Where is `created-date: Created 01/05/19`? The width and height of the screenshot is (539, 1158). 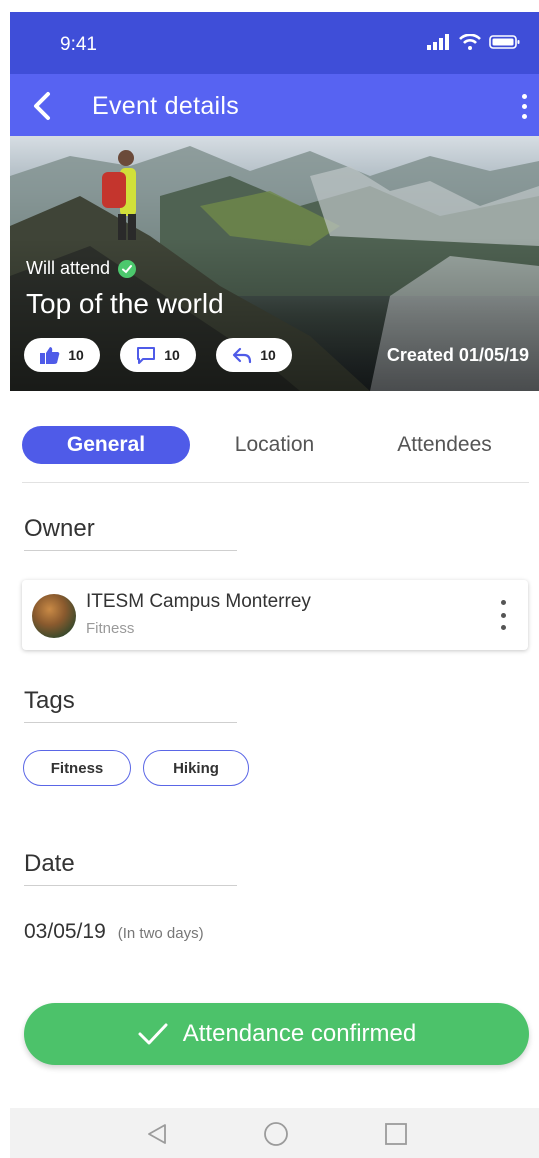 created-date: Created 01/05/19 is located at coordinates (457, 355).